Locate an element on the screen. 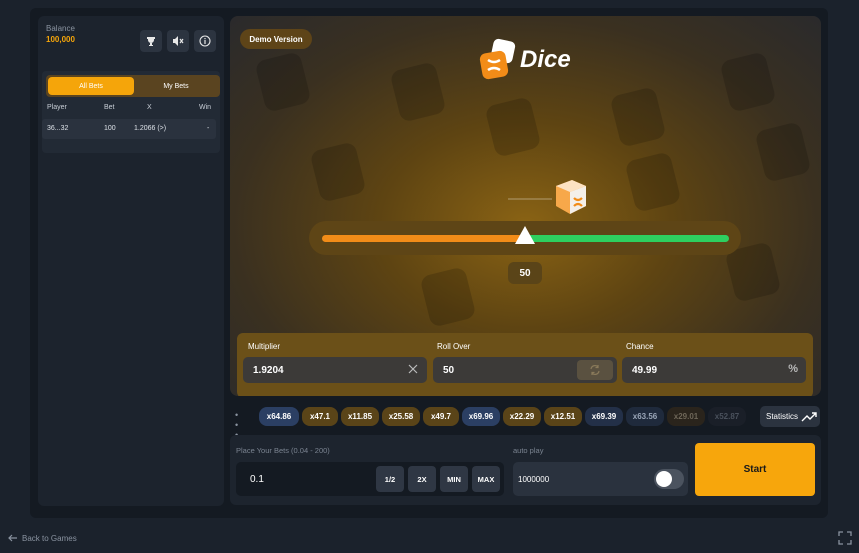 The height and width of the screenshot is (553, 859). back-label: Back to Games is located at coordinates (49, 538).